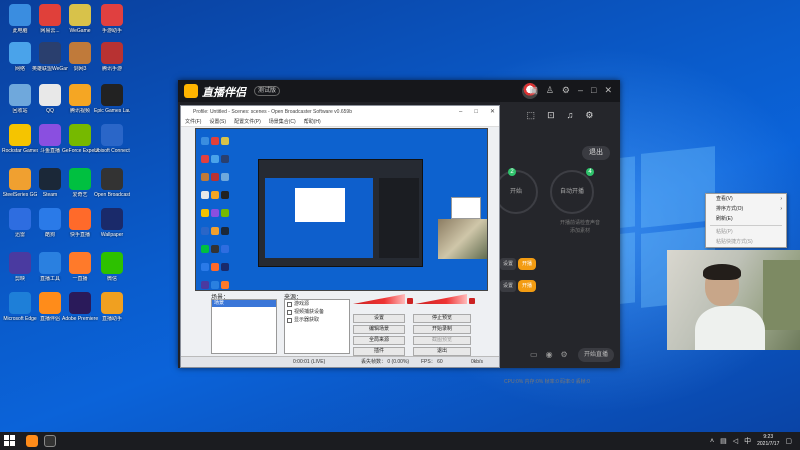 This screenshot has width=800, height=450. What do you see at coordinates (788, 441) in the screenshot?
I see `notification-icon: ▢` at bounding box center [788, 441].